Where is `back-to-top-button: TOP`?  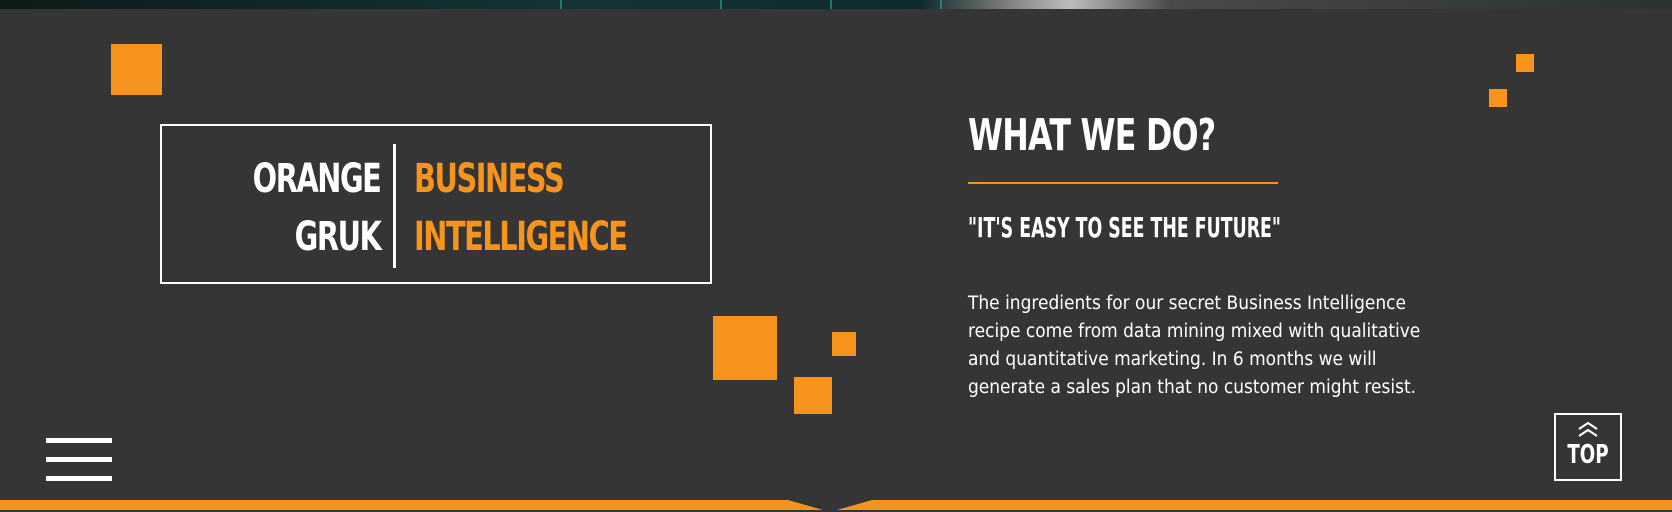
back-to-top-button: TOP is located at coordinates (1588, 447).